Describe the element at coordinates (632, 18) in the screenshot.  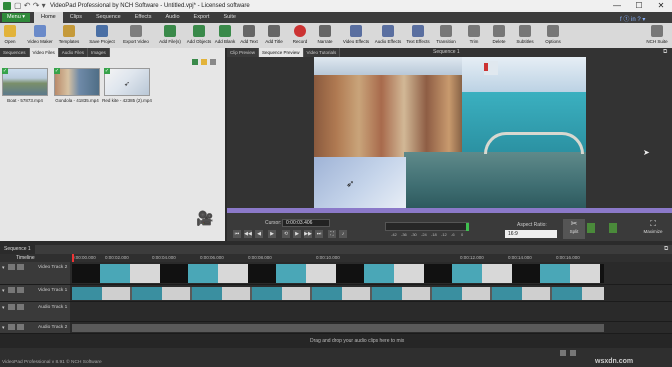
I see `social-icons: f ⓣ in ? ▾` at that location.